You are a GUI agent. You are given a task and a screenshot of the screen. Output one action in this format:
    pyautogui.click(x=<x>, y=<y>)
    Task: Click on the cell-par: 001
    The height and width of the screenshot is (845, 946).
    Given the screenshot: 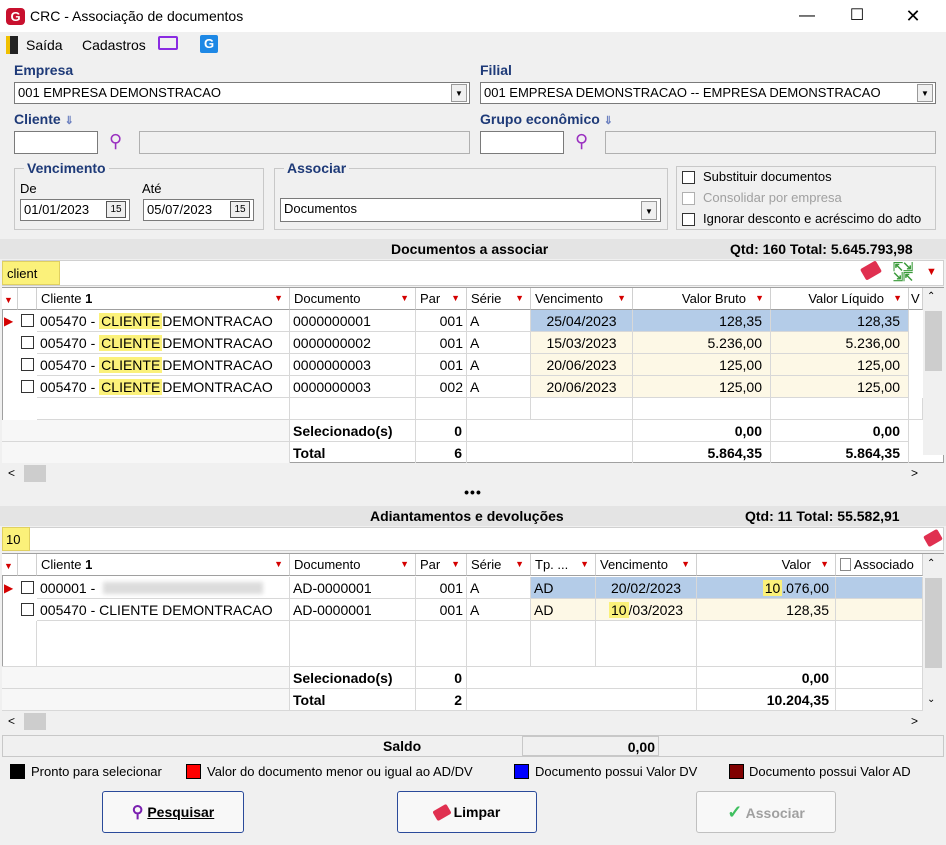 What is the action you would take?
    pyautogui.click(x=441, y=588)
    